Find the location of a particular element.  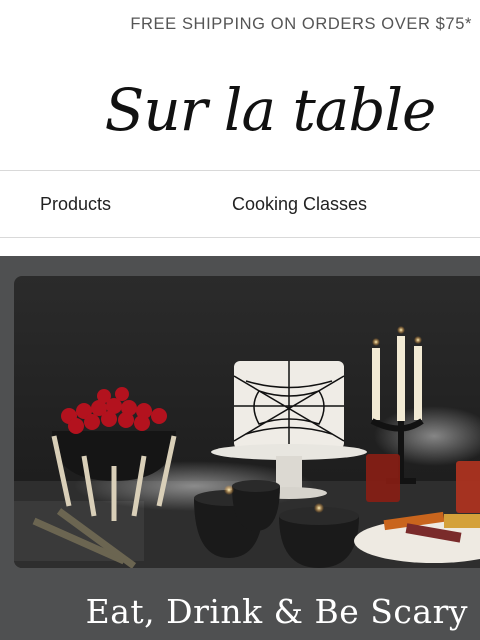

hero-title: Eat, Drink & Be Scary is located at coordinates (276, 611).